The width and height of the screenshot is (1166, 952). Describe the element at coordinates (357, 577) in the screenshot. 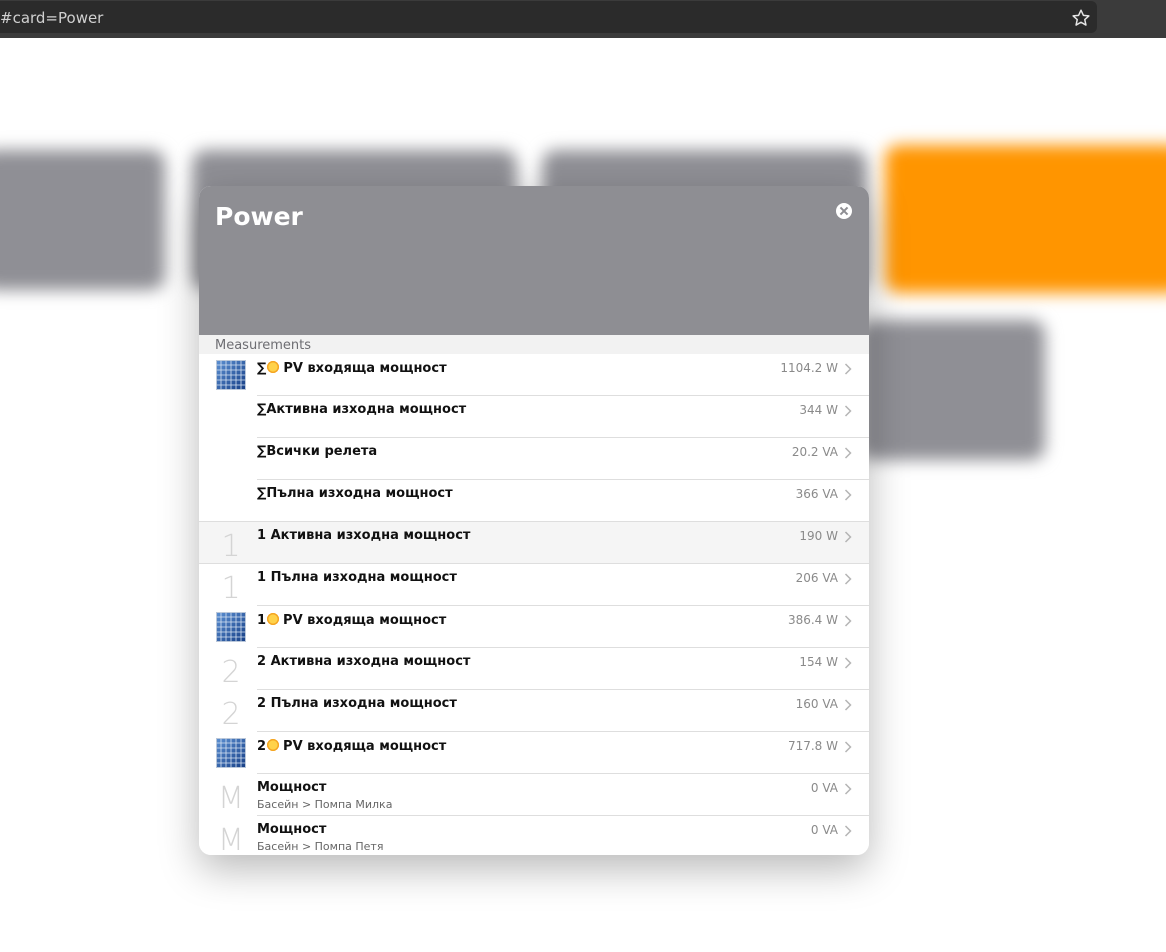

I see `row-label: 1 Пълна изходна мощност` at that location.